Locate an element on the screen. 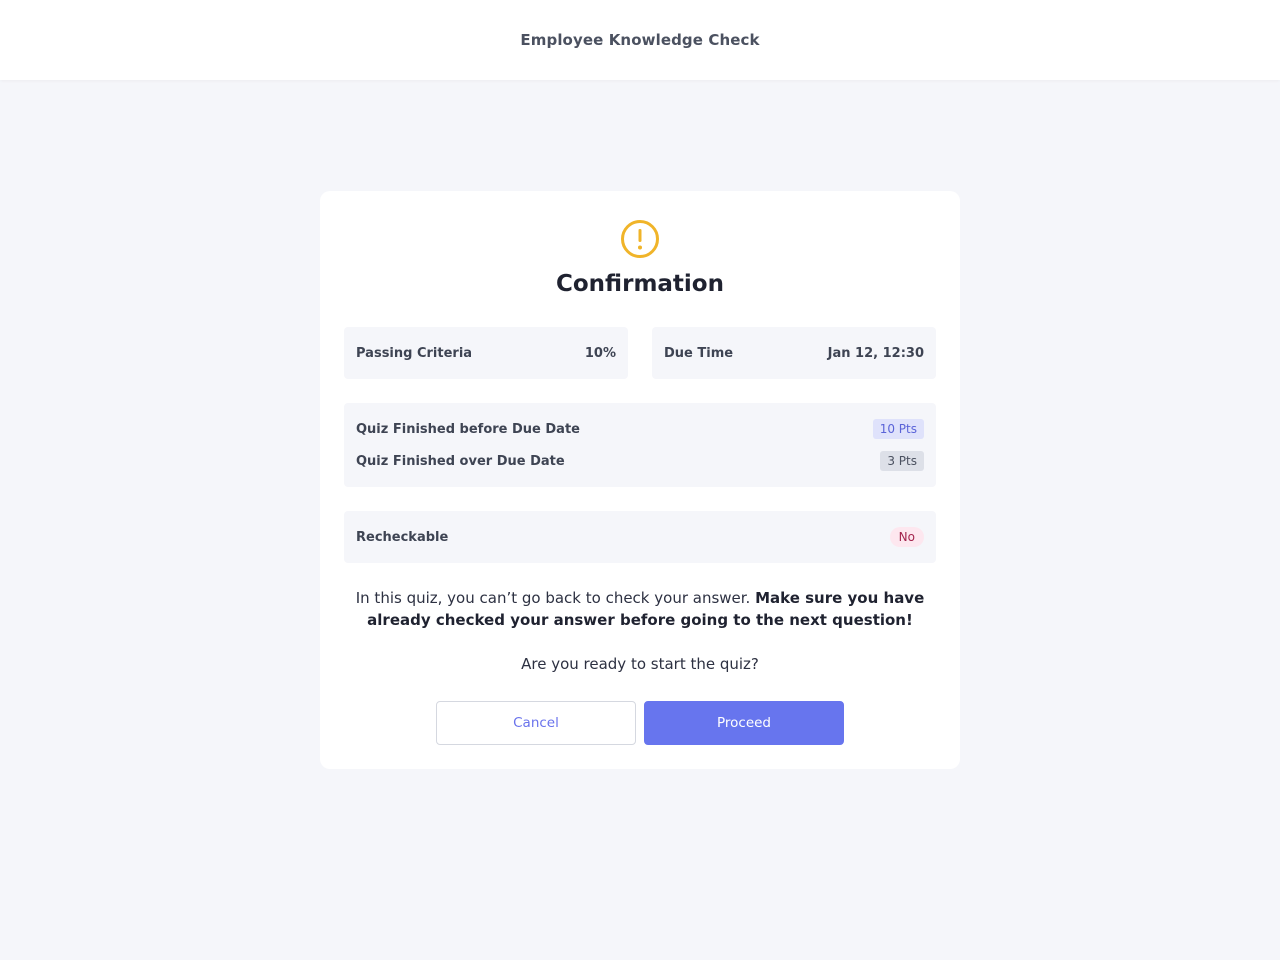  proceed-button: Proceed is located at coordinates (744, 723).